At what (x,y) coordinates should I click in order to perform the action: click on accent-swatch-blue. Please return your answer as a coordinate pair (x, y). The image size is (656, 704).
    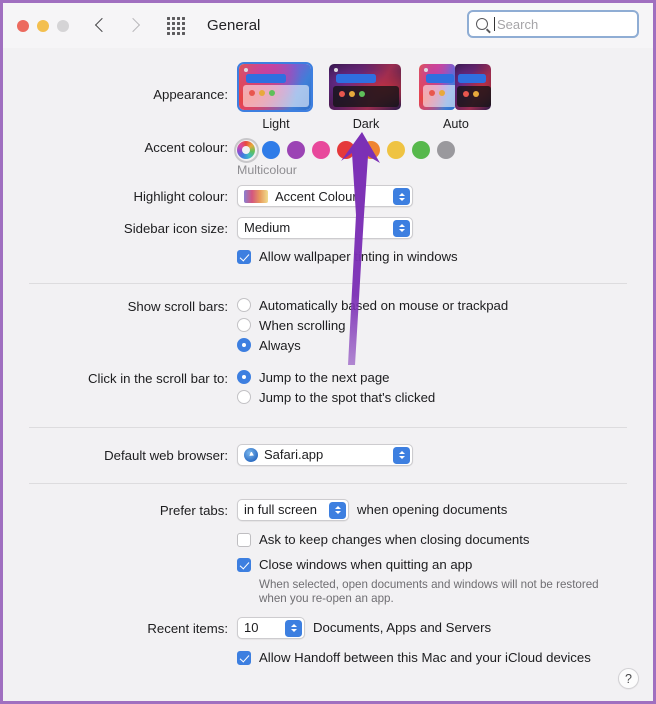
    Looking at the image, I should click on (271, 150).